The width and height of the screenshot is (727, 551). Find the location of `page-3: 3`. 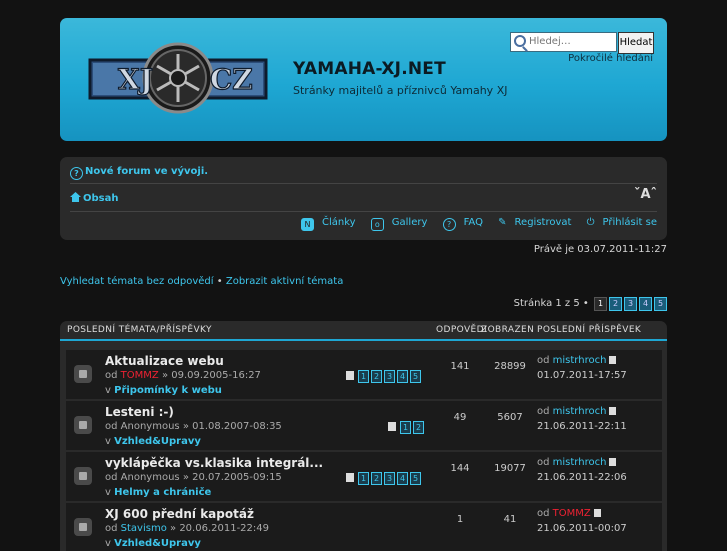

page-3: 3 is located at coordinates (630, 304).